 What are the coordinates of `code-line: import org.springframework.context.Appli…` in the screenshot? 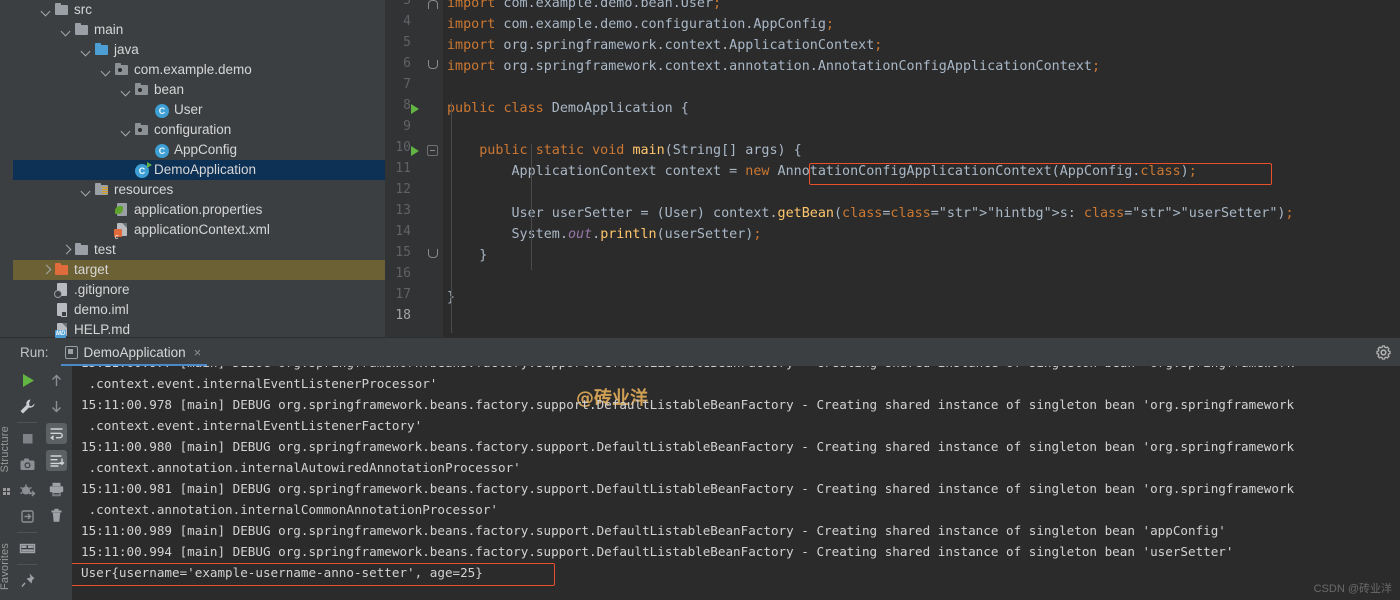 It's located at (664, 45).